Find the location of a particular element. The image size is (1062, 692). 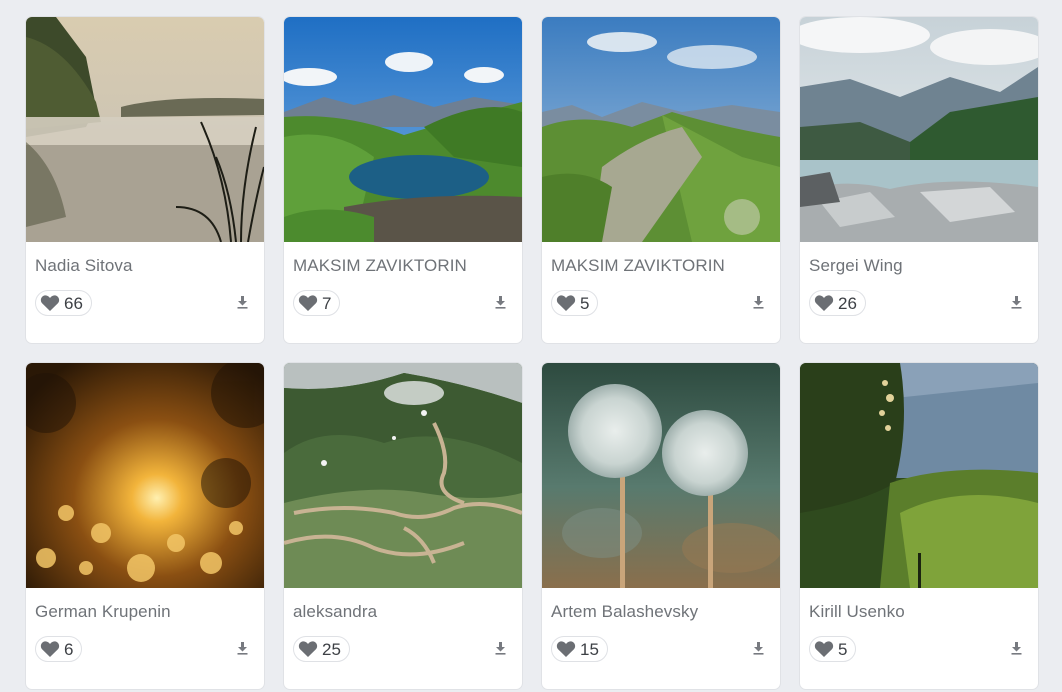

like-button: 15 is located at coordinates (579, 649).